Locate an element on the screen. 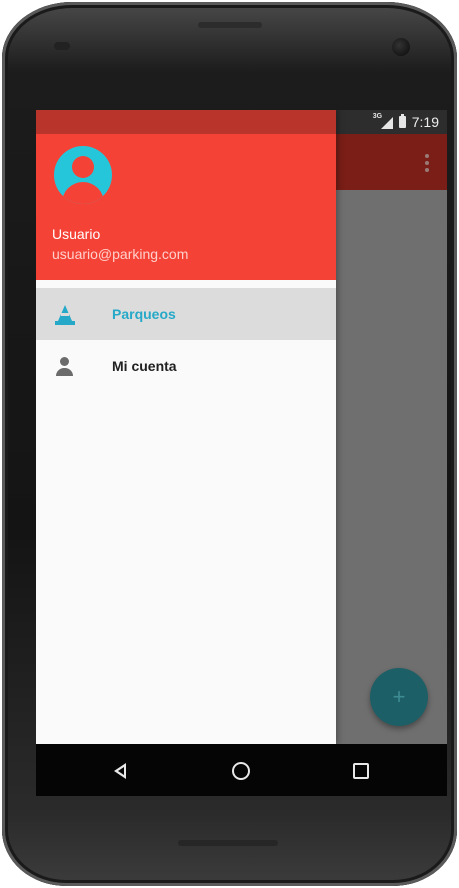 The width and height of the screenshot is (459, 888). status-icons: 3G 7:19 is located at coordinates (406, 121).